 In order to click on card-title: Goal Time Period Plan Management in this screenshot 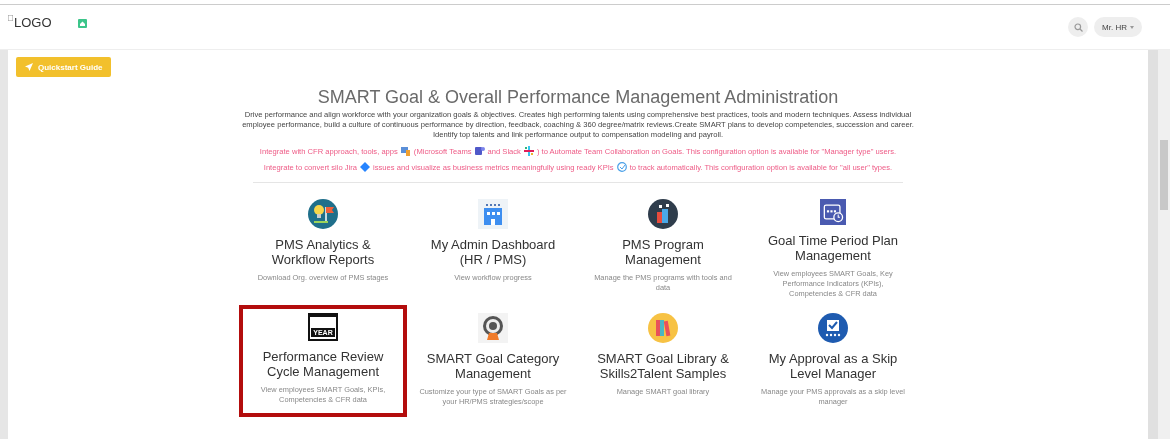, I will do `click(833, 248)`.